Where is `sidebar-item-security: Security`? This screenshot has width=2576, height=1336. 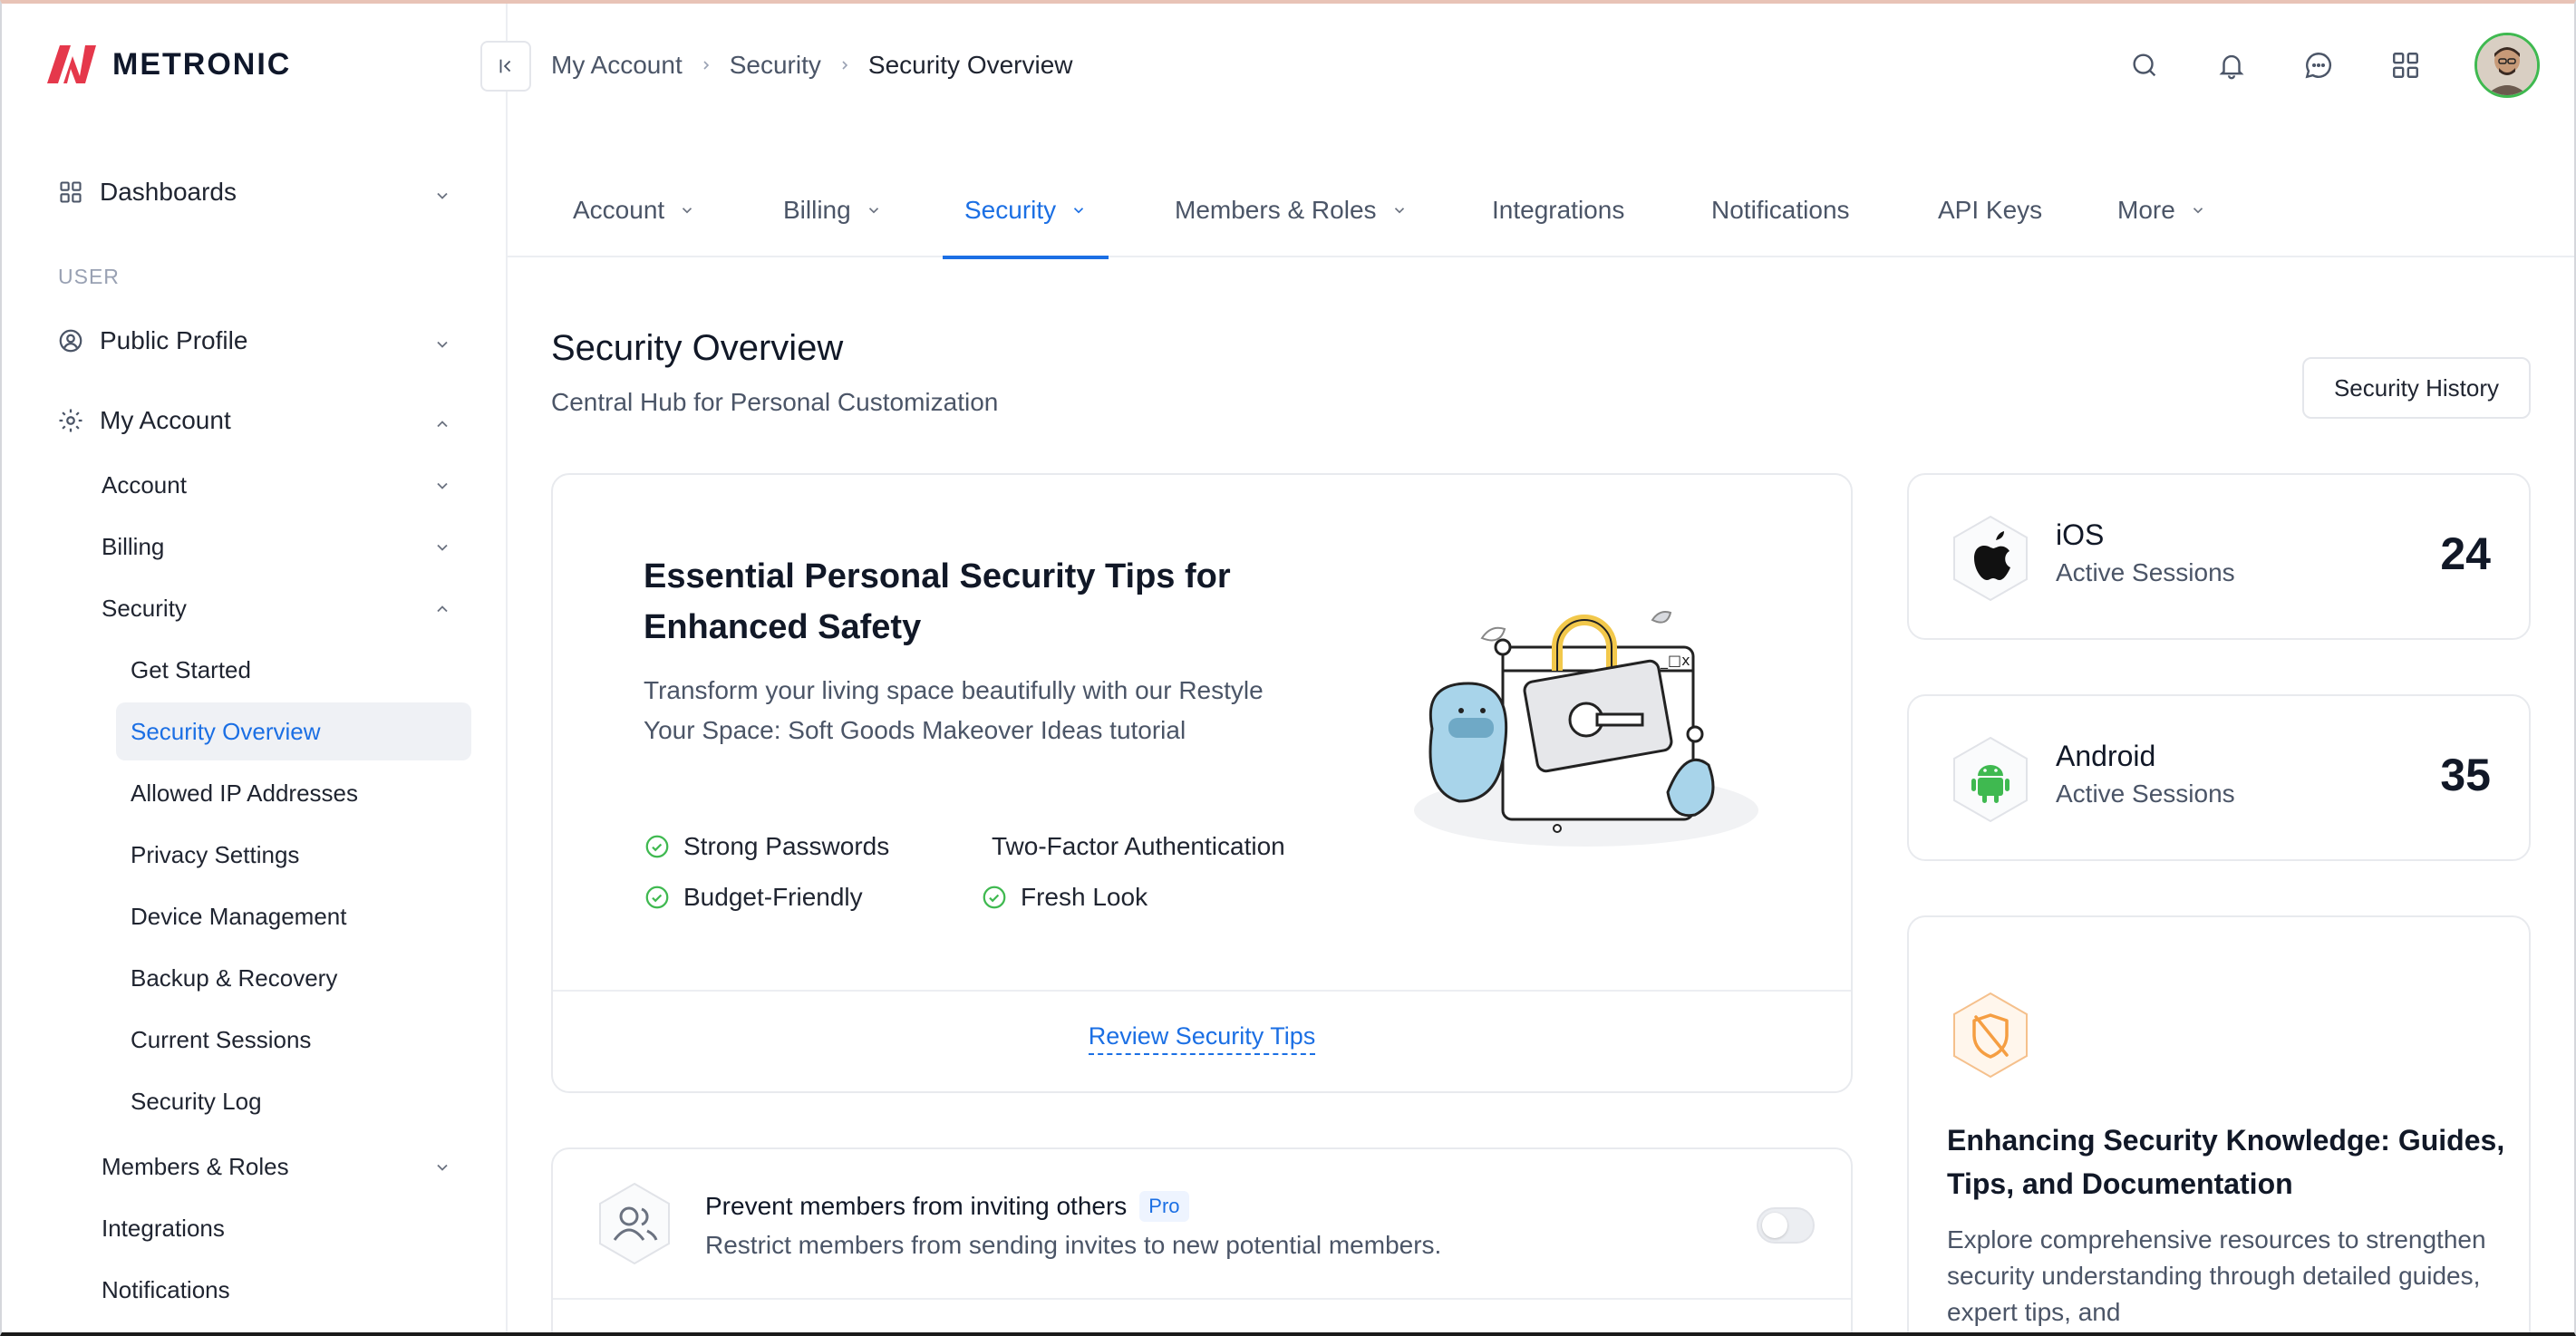 sidebar-item-security: Security is located at coordinates (144, 609).